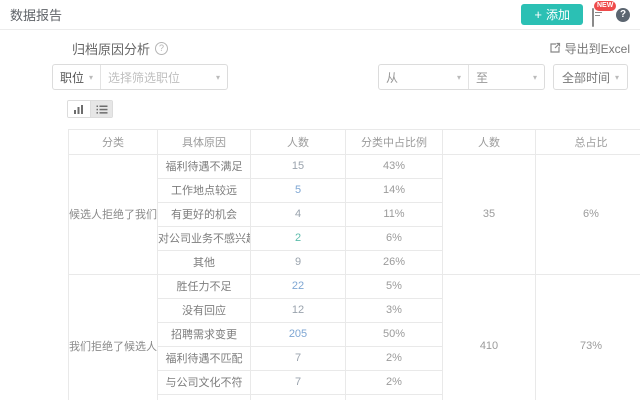 The width and height of the screenshot is (640, 400). Describe the element at coordinates (204, 262) in the screenshot. I see `reason-cell: 其他` at that location.